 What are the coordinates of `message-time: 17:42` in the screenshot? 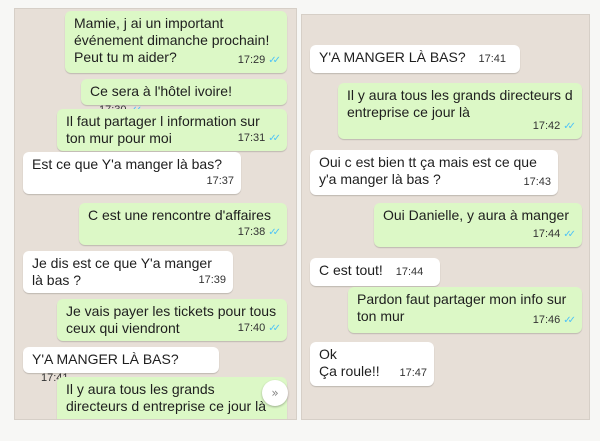 It's located at (546, 126).